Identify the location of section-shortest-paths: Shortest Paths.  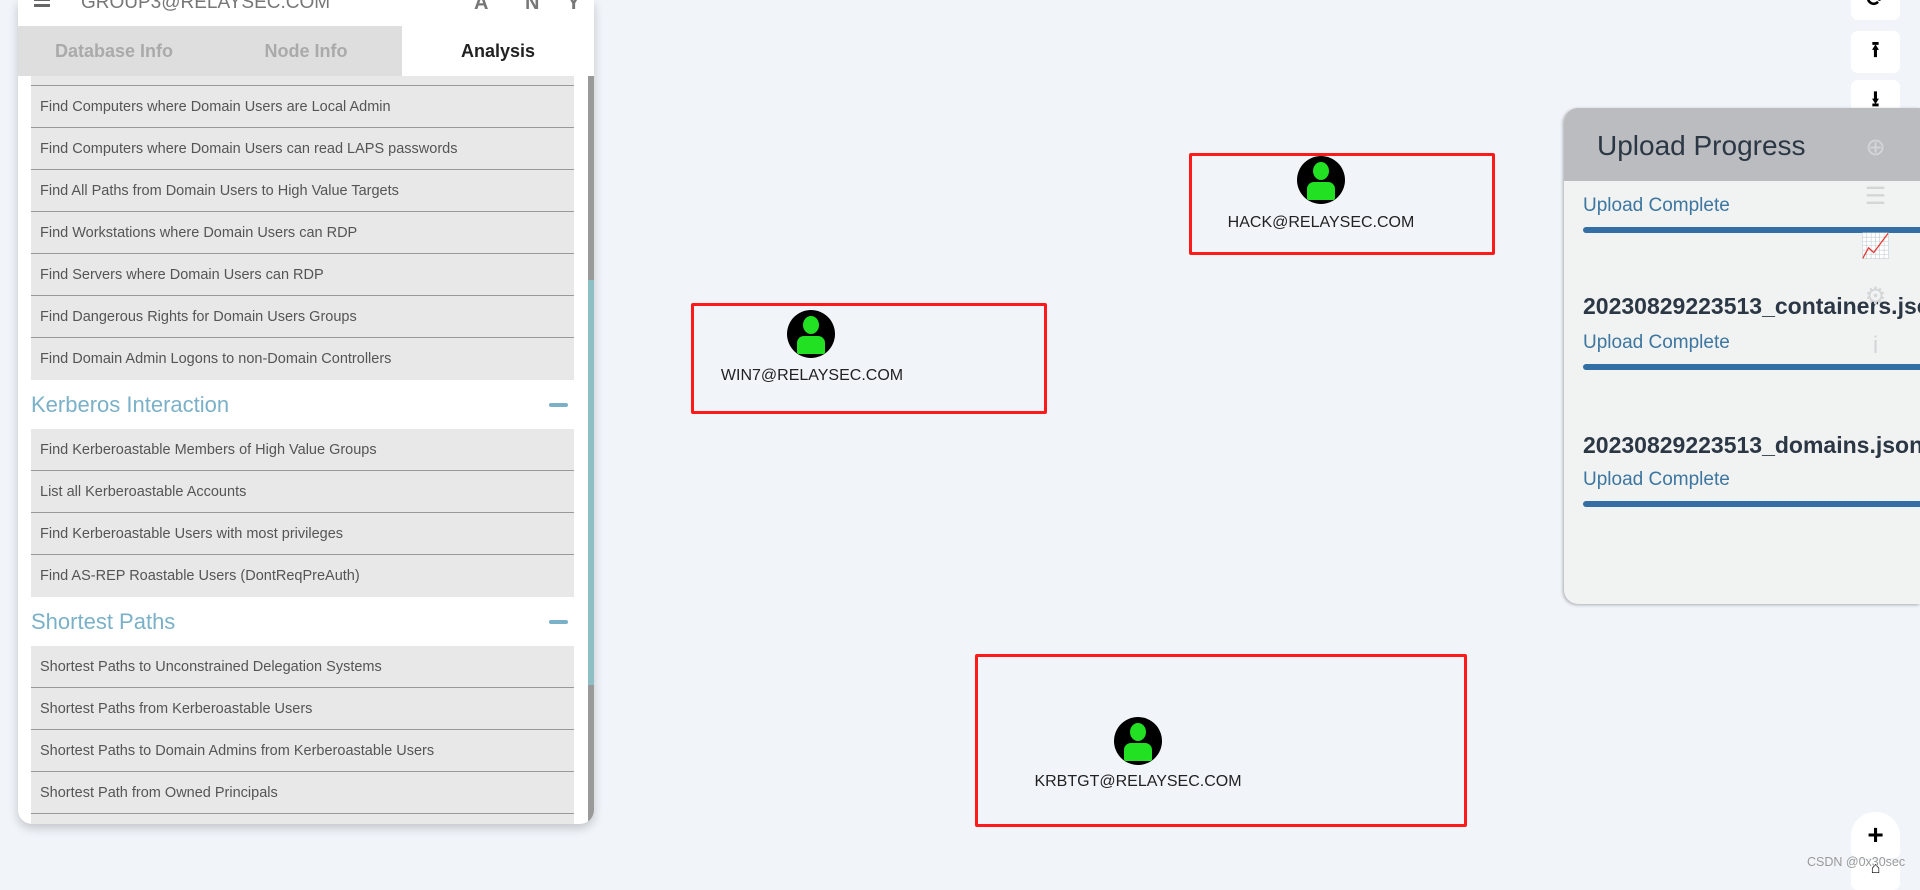
(302, 621).